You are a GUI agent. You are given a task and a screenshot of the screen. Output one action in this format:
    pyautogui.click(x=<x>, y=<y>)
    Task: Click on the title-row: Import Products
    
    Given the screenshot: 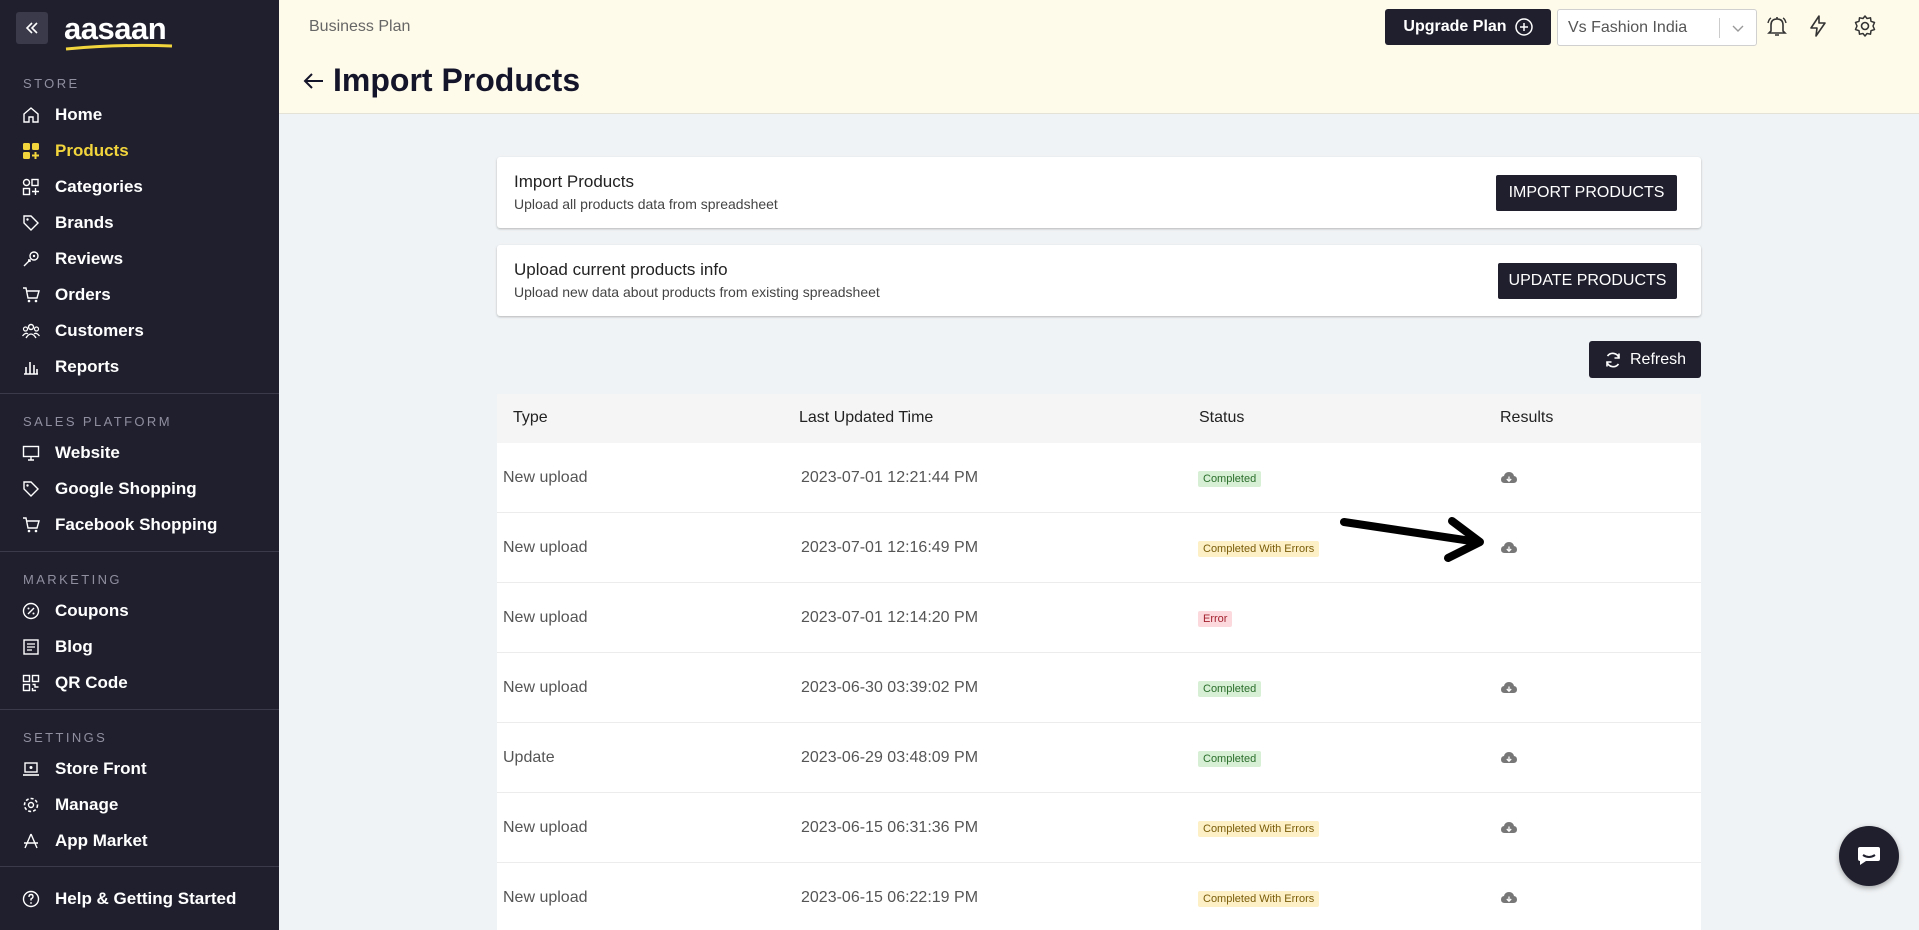 What is the action you would take?
    pyautogui.click(x=440, y=80)
    